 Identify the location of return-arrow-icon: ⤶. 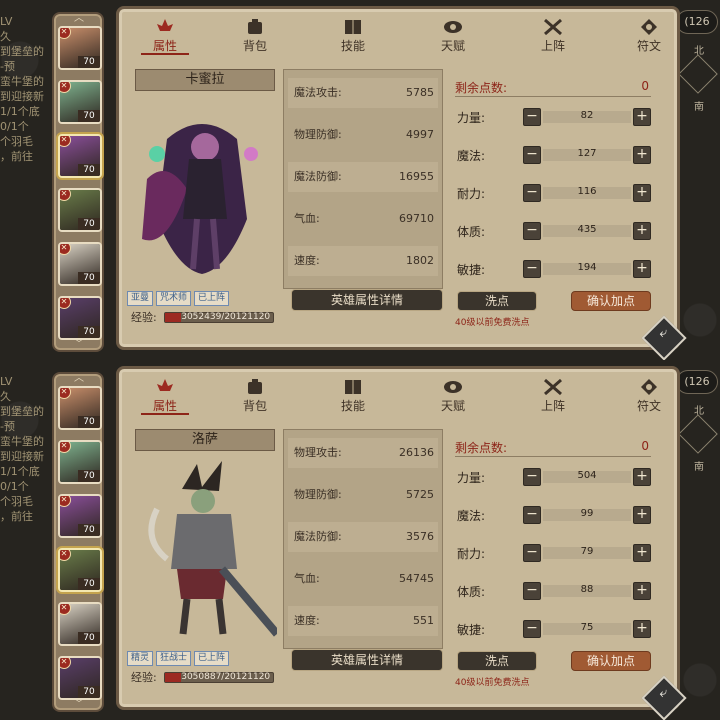
(663, 692).